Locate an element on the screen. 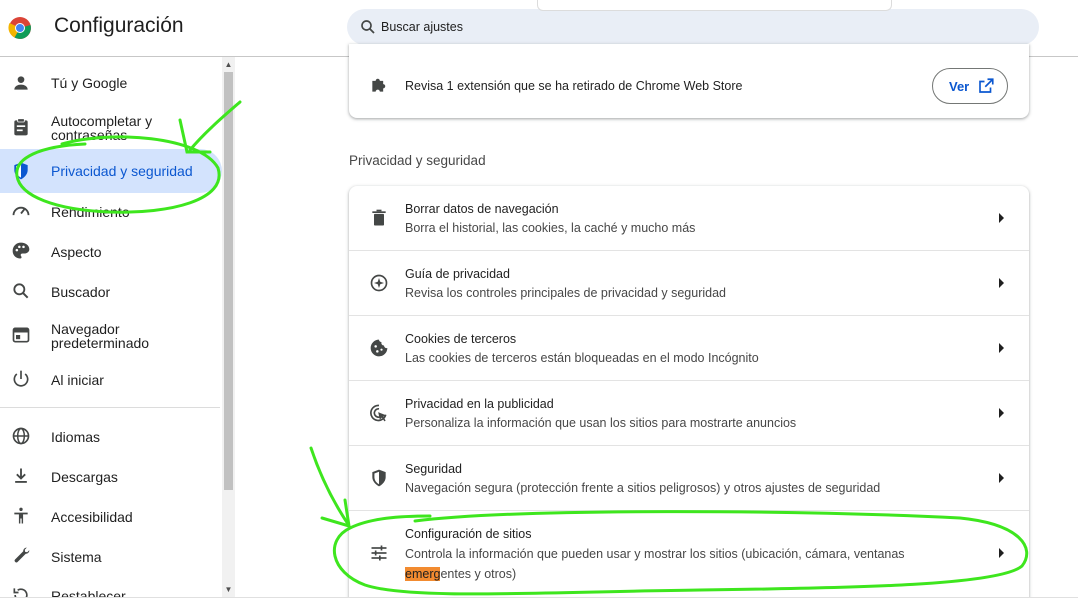  clipboard-icon is located at coordinates (21, 127).